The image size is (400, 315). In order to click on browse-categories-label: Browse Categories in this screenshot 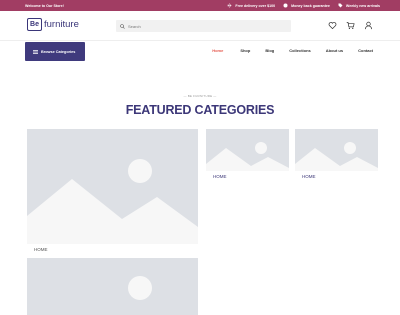, I will do `click(58, 51)`.